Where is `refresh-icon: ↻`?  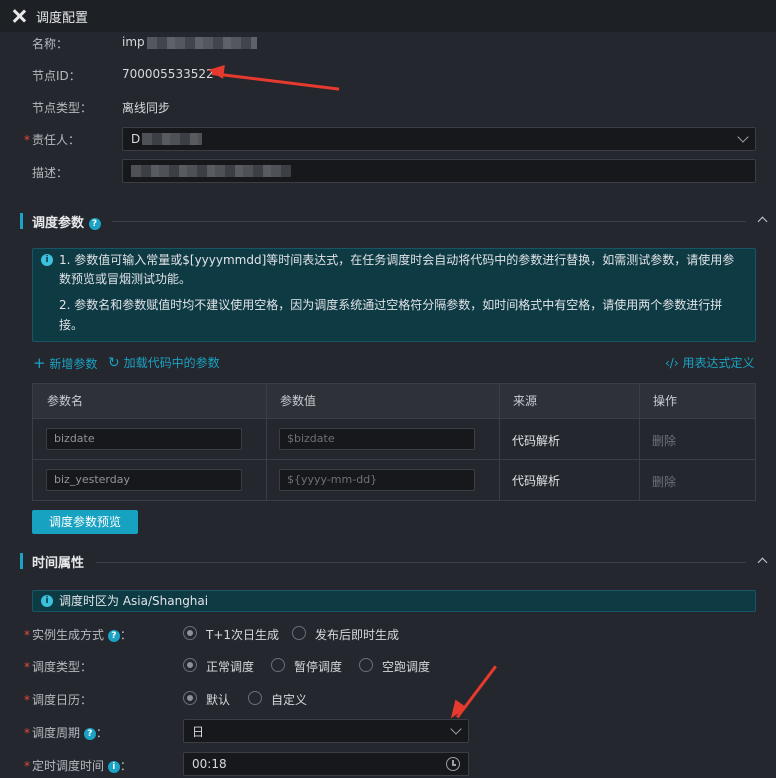
refresh-icon: ↻ is located at coordinates (114, 363).